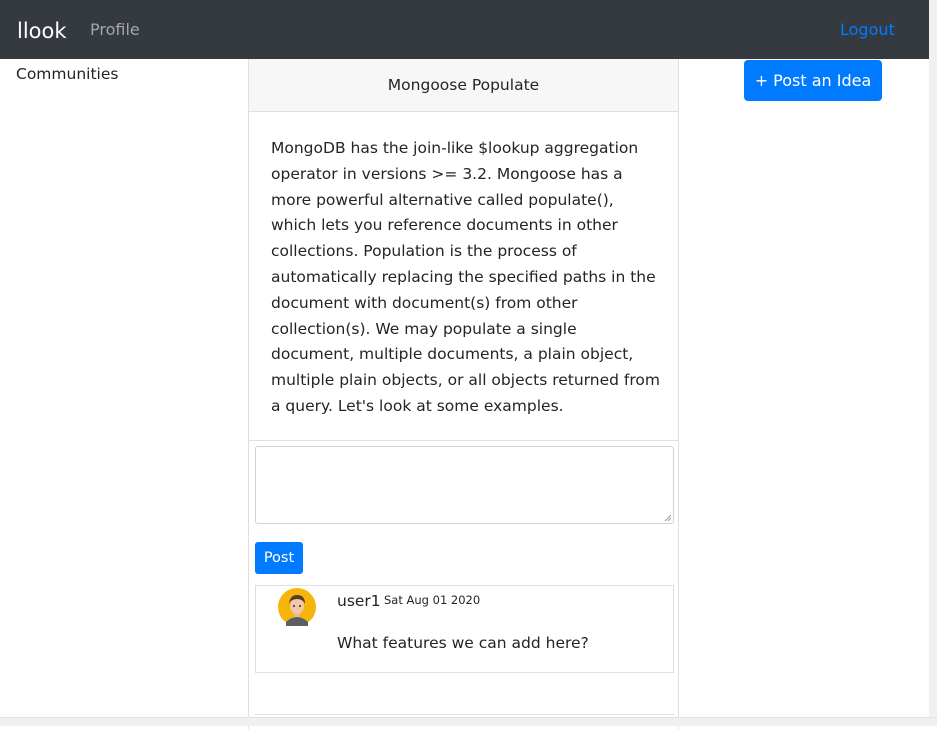 The image size is (937, 734). I want to click on top-navbar: llook Profile Logout, so click(464, 29).